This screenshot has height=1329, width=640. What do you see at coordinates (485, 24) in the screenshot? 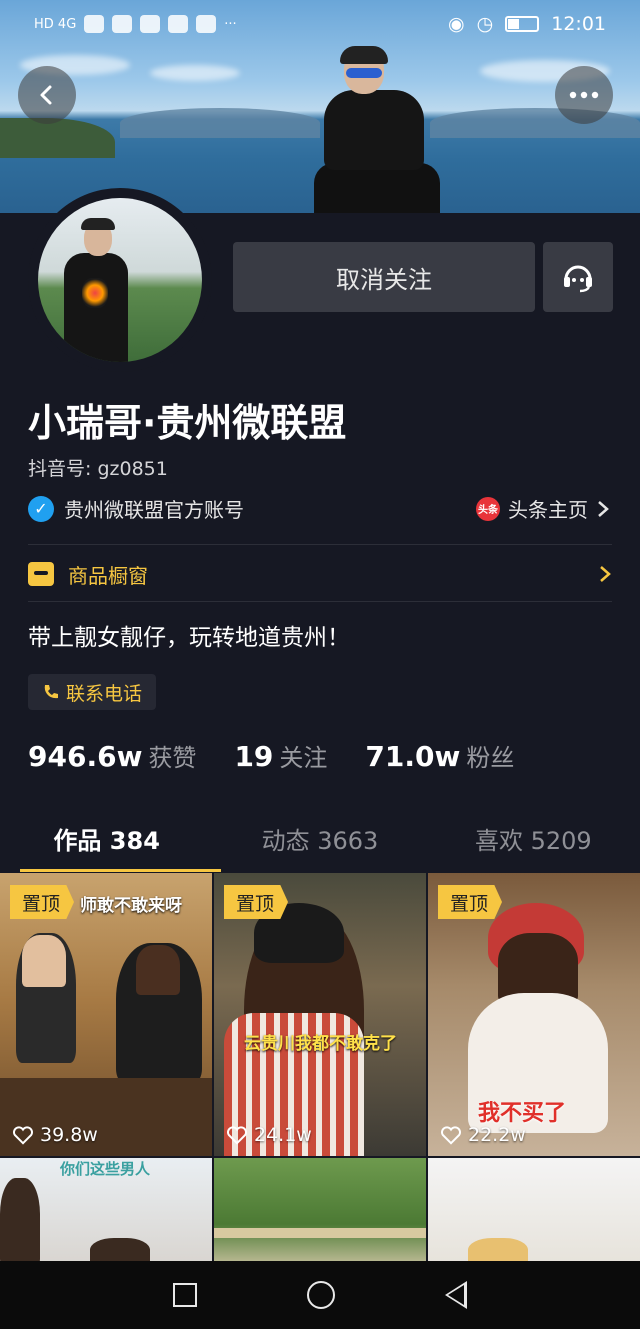
I see `alarm-icon: ◷` at bounding box center [485, 24].